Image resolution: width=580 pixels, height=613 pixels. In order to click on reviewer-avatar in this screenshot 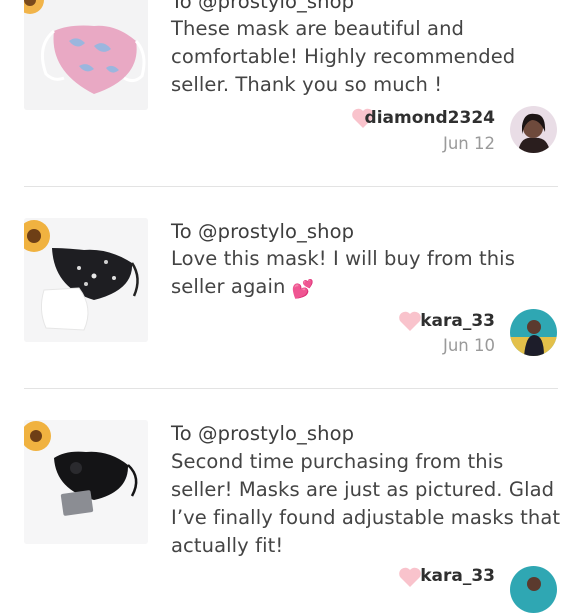, I will do `click(533, 589)`.